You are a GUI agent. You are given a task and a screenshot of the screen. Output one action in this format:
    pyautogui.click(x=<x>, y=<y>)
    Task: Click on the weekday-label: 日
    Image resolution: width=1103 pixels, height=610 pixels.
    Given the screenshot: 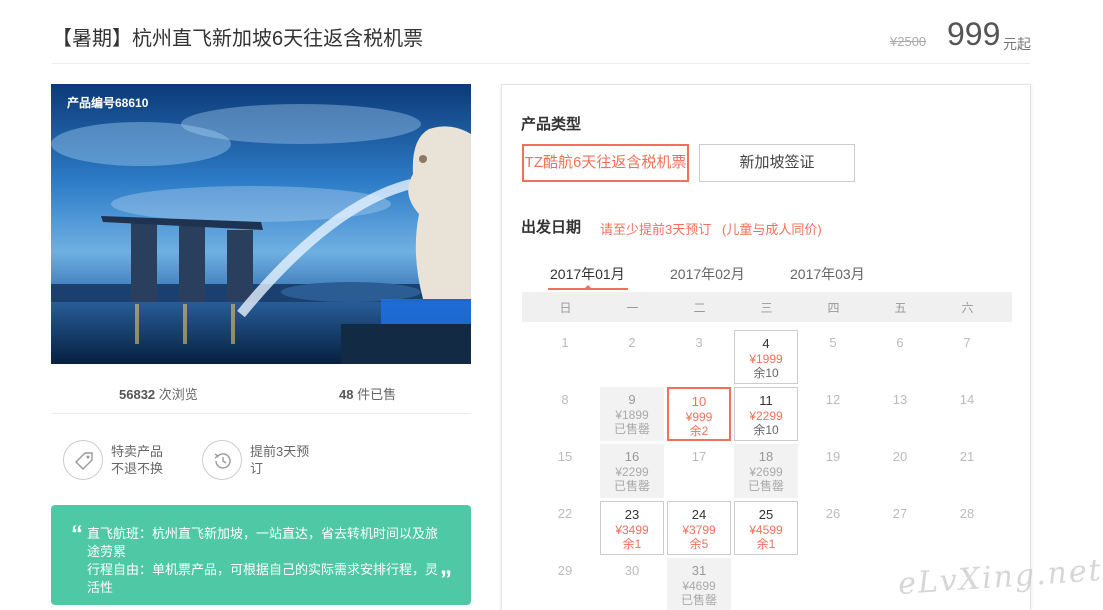 What is the action you would take?
    pyautogui.click(x=565, y=308)
    